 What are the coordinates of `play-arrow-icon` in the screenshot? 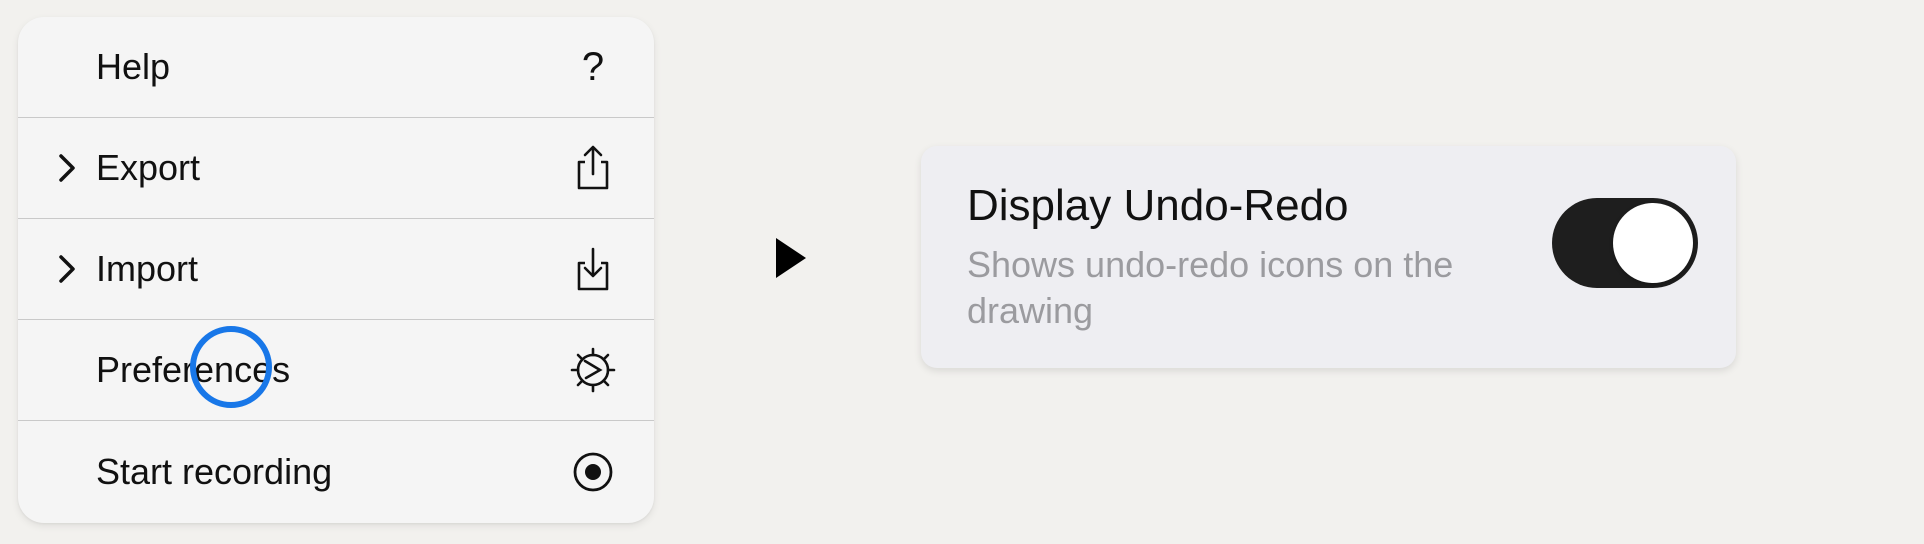 It's located at (791, 258).